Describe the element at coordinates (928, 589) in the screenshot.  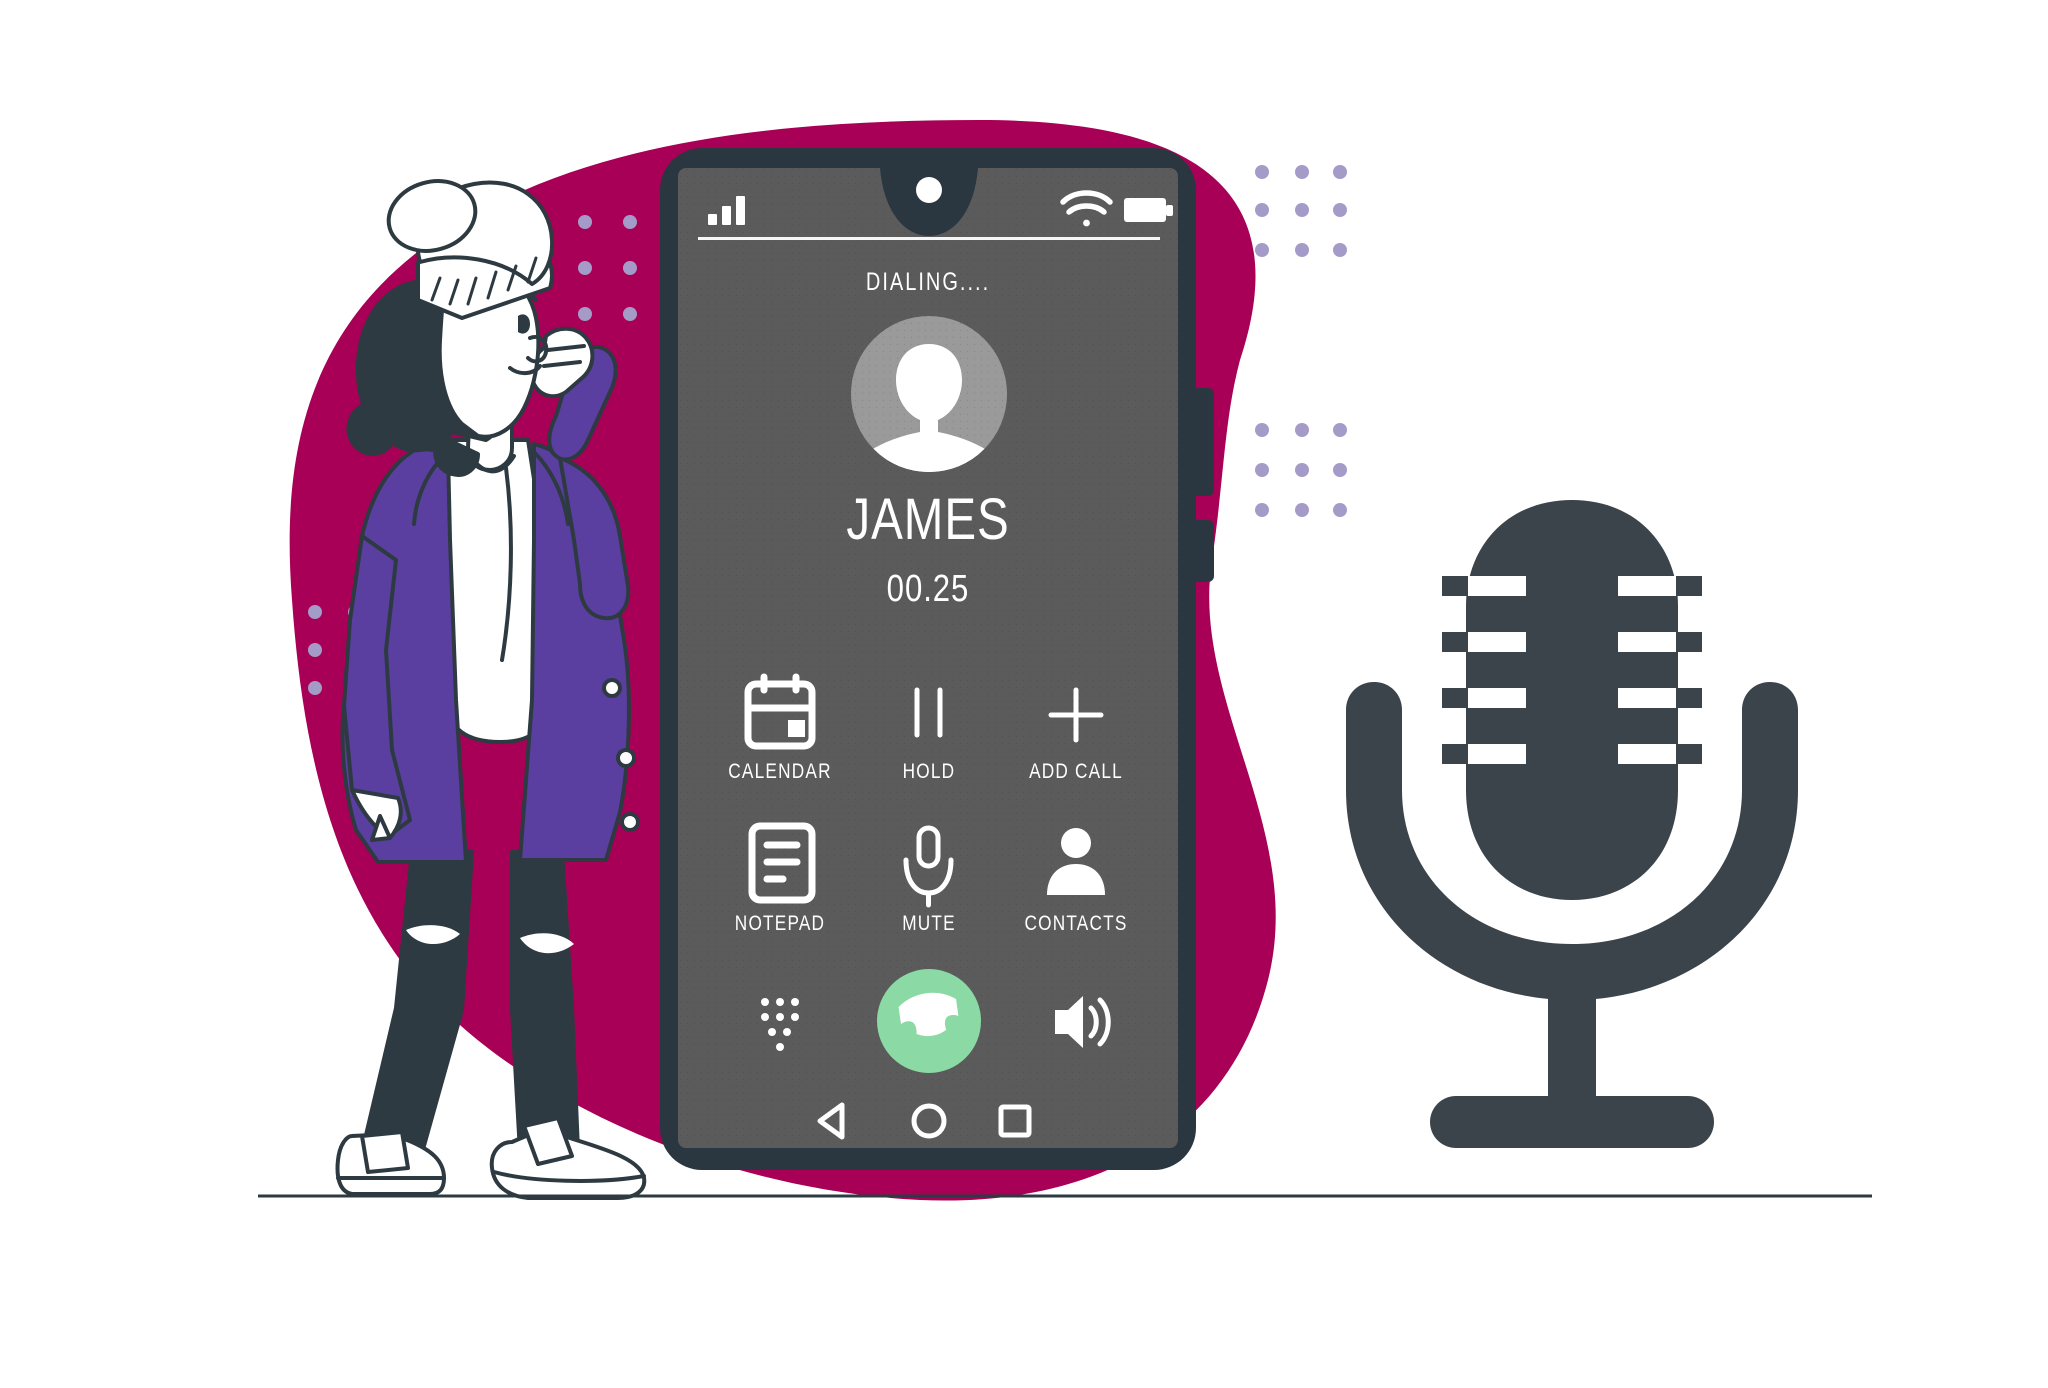
I see `call-timer: 00.25` at that location.